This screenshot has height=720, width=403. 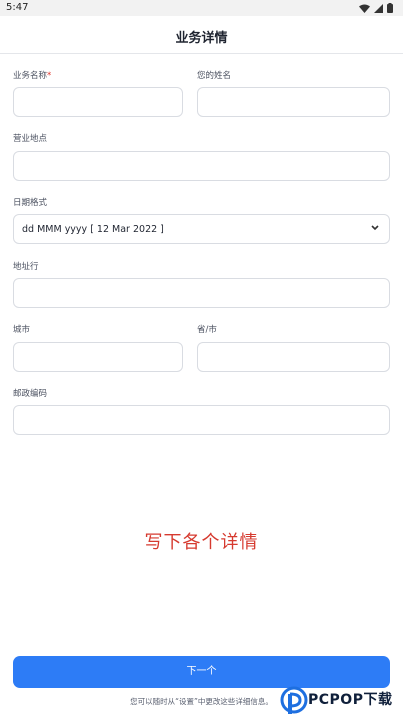 What do you see at coordinates (49, 76) in the screenshot?
I see `required-mark: *` at bounding box center [49, 76].